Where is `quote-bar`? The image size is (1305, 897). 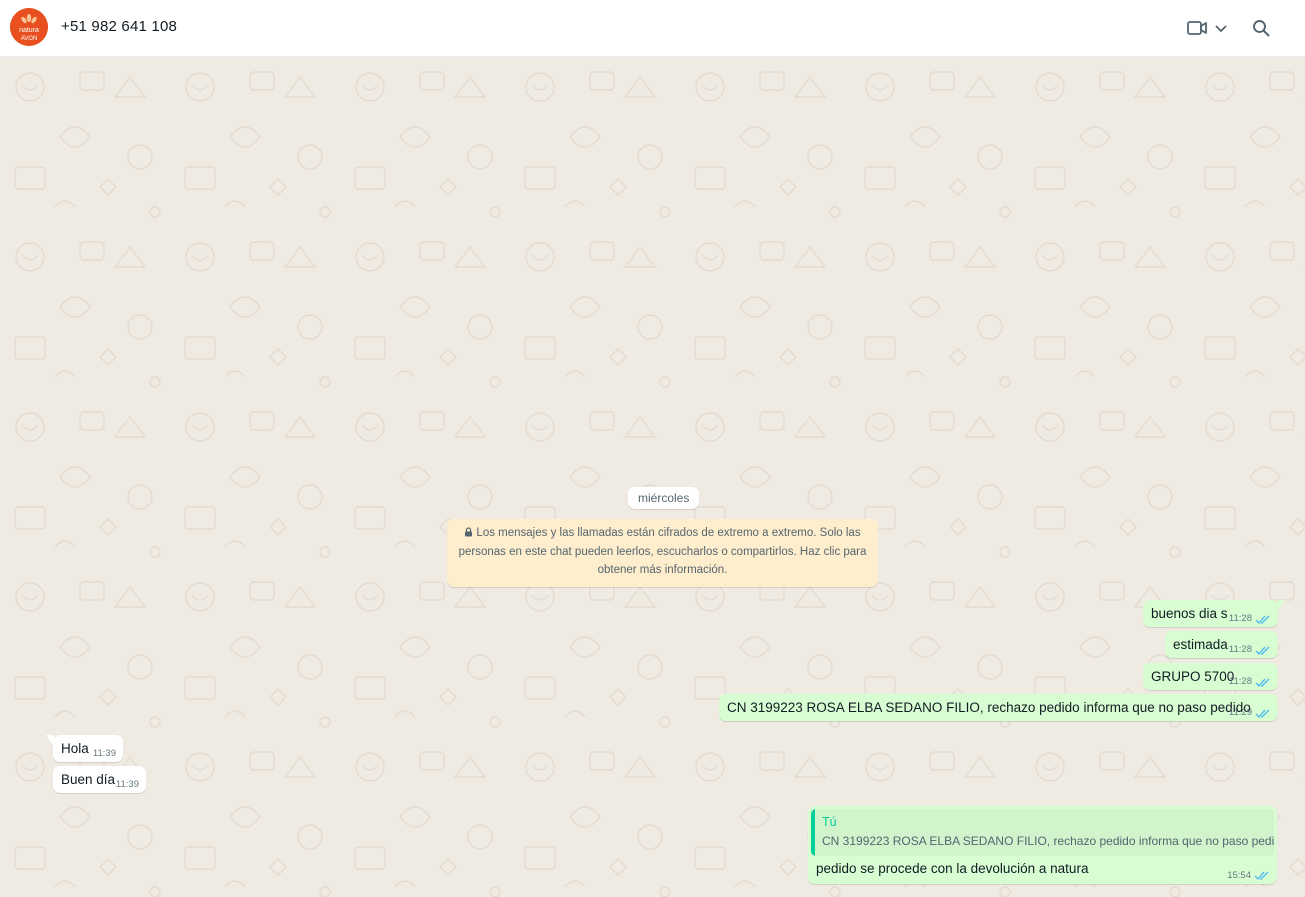 quote-bar is located at coordinates (813, 832).